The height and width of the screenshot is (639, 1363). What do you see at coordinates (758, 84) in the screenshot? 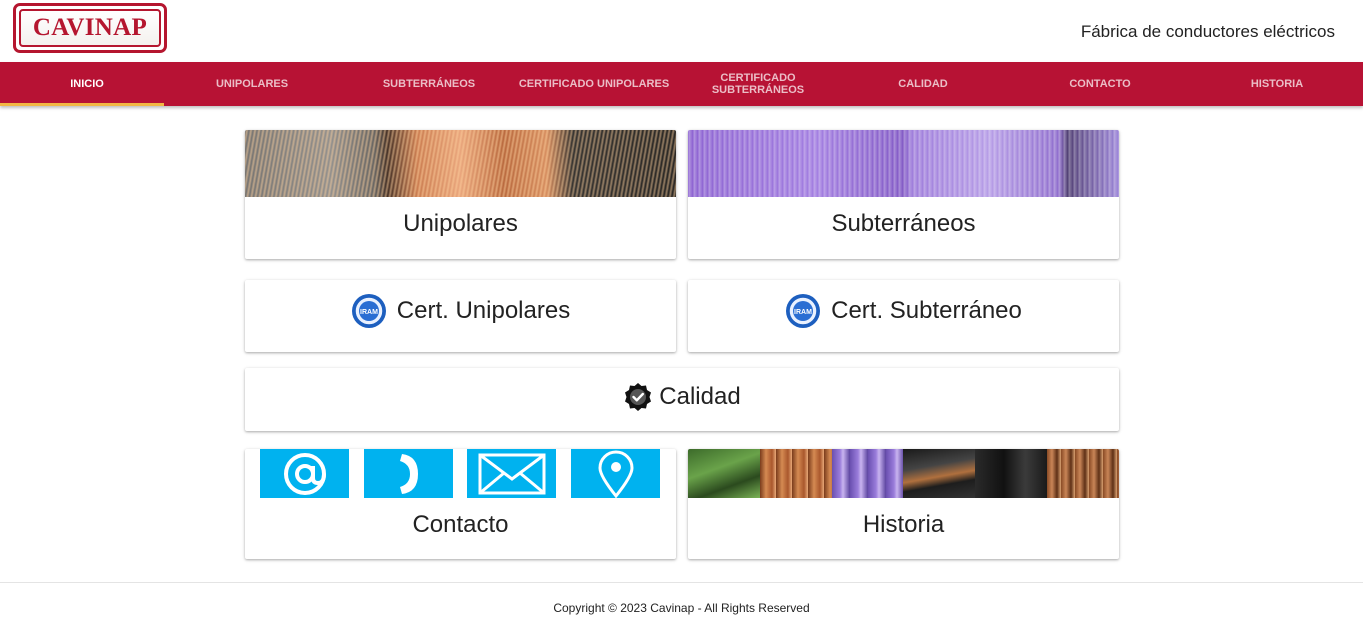
I see `nav-item-certificado-subterraneos: CERTIFICADO SUBTERRÁNEOS` at bounding box center [758, 84].